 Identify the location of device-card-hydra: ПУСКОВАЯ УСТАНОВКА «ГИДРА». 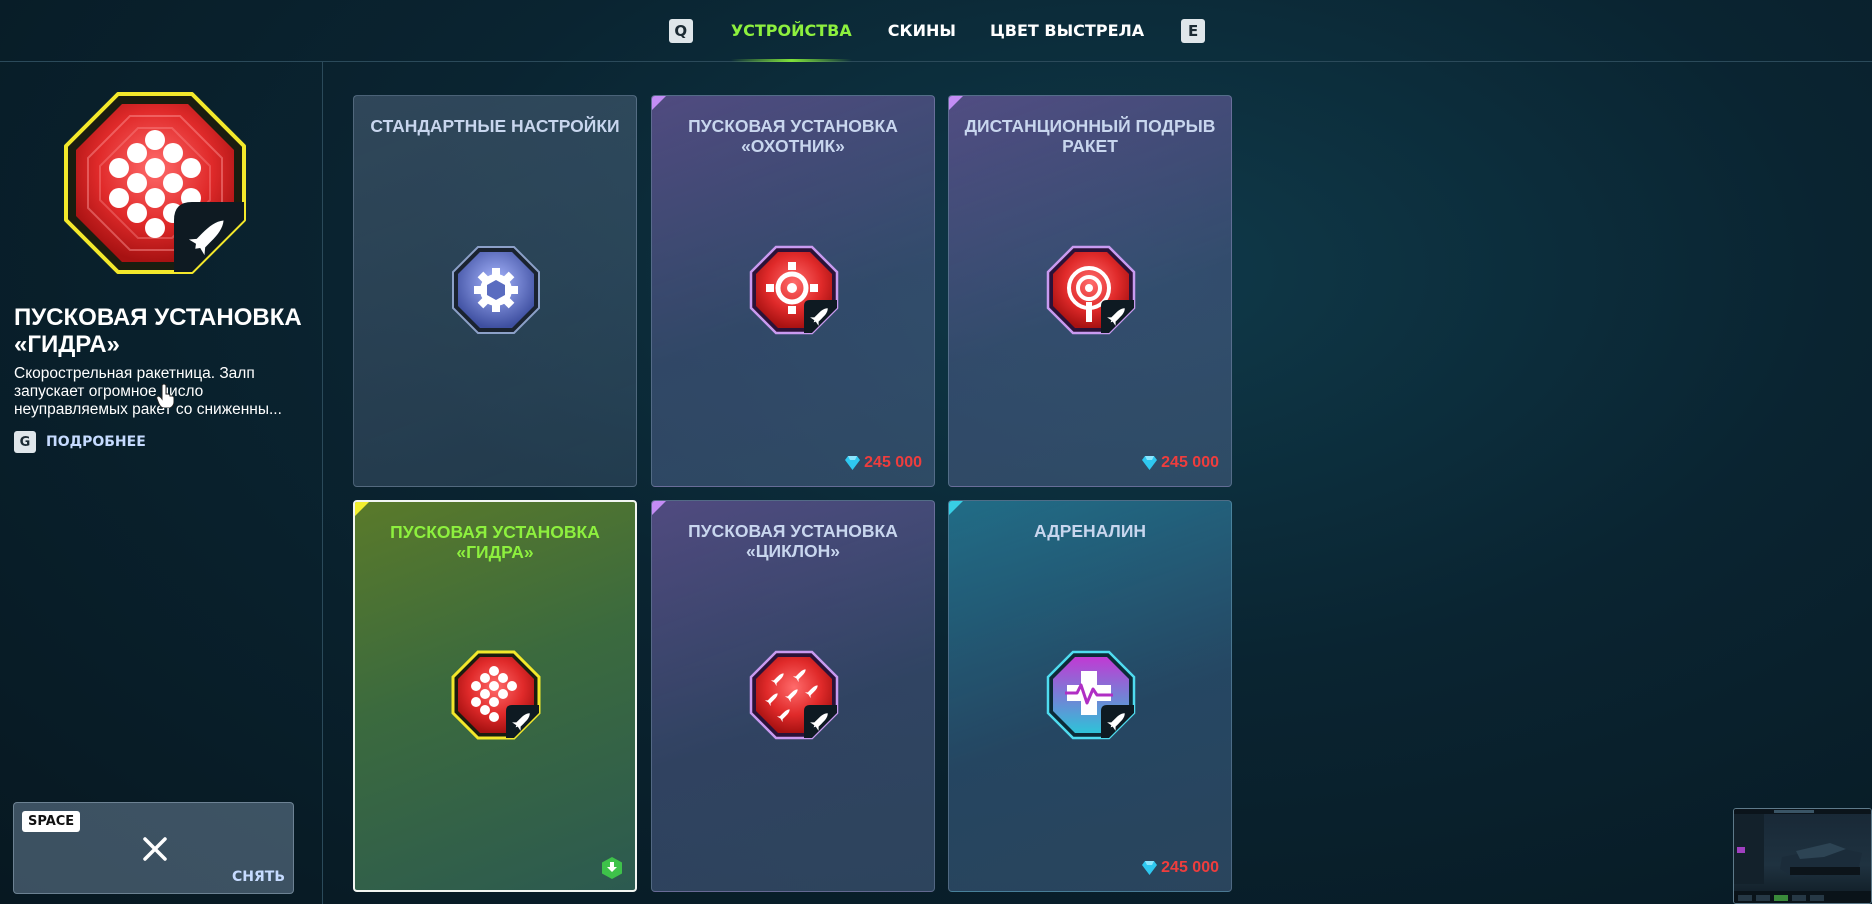
(495, 696).